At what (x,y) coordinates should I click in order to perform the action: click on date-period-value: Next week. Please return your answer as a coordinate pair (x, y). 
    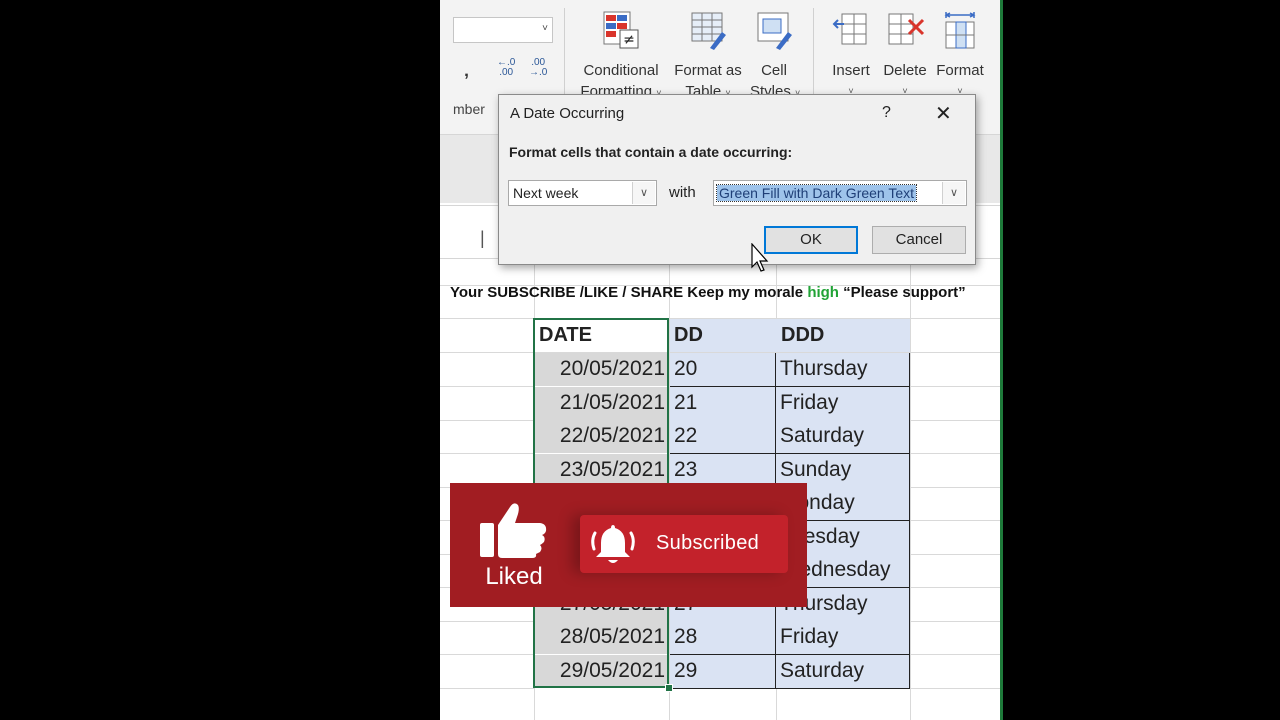
    Looking at the image, I should click on (546, 193).